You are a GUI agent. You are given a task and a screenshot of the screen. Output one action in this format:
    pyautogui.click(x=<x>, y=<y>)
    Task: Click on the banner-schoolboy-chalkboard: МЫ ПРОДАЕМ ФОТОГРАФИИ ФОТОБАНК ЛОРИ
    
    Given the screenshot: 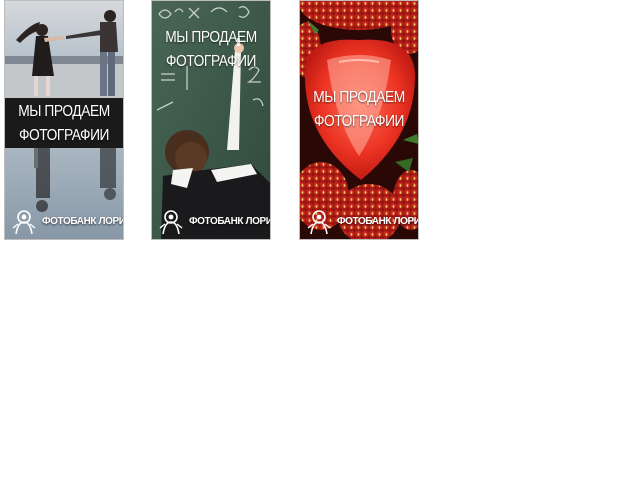 What is the action you would take?
    pyautogui.click(x=211, y=120)
    